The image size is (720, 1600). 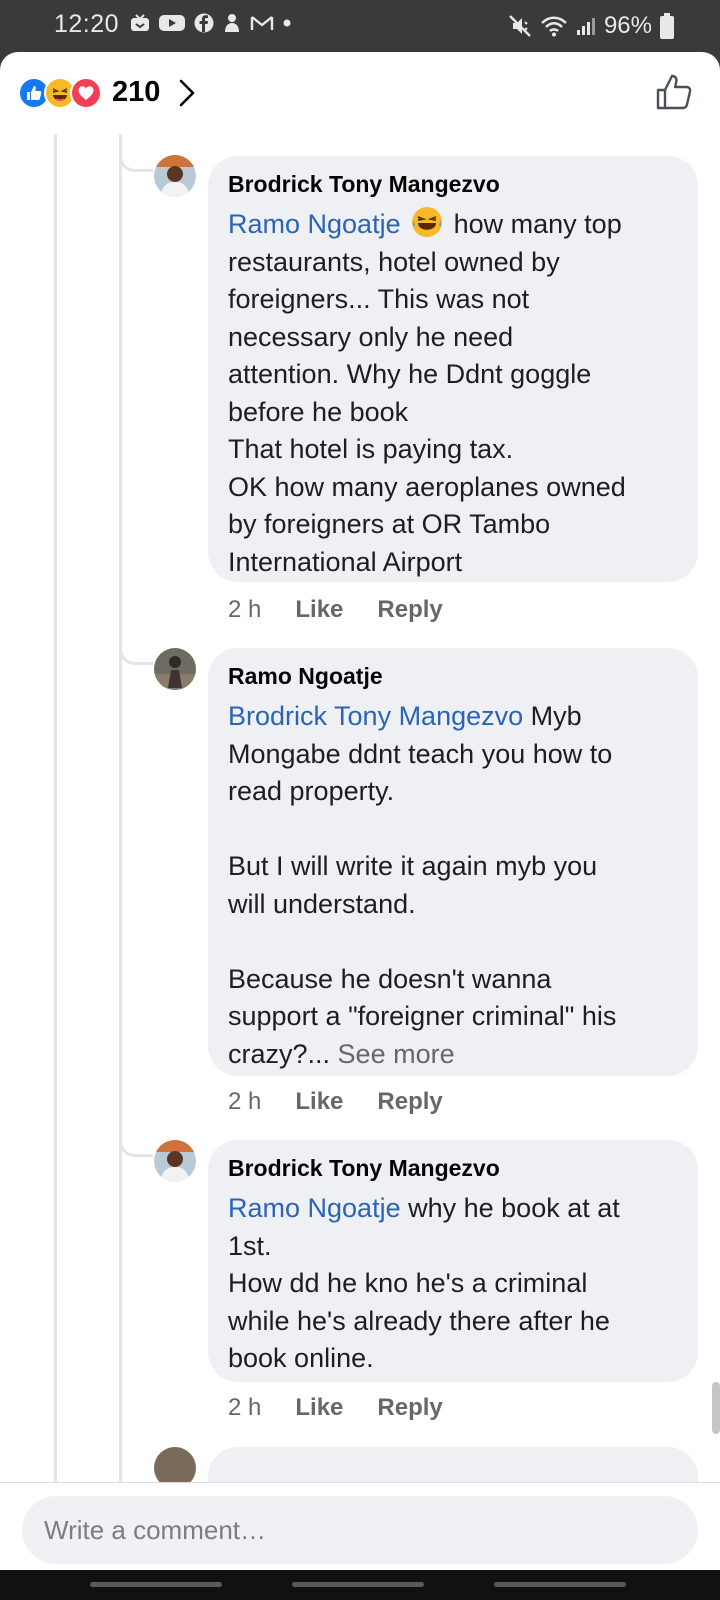 I want to click on wifi-icon, so click(x=554, y=26).